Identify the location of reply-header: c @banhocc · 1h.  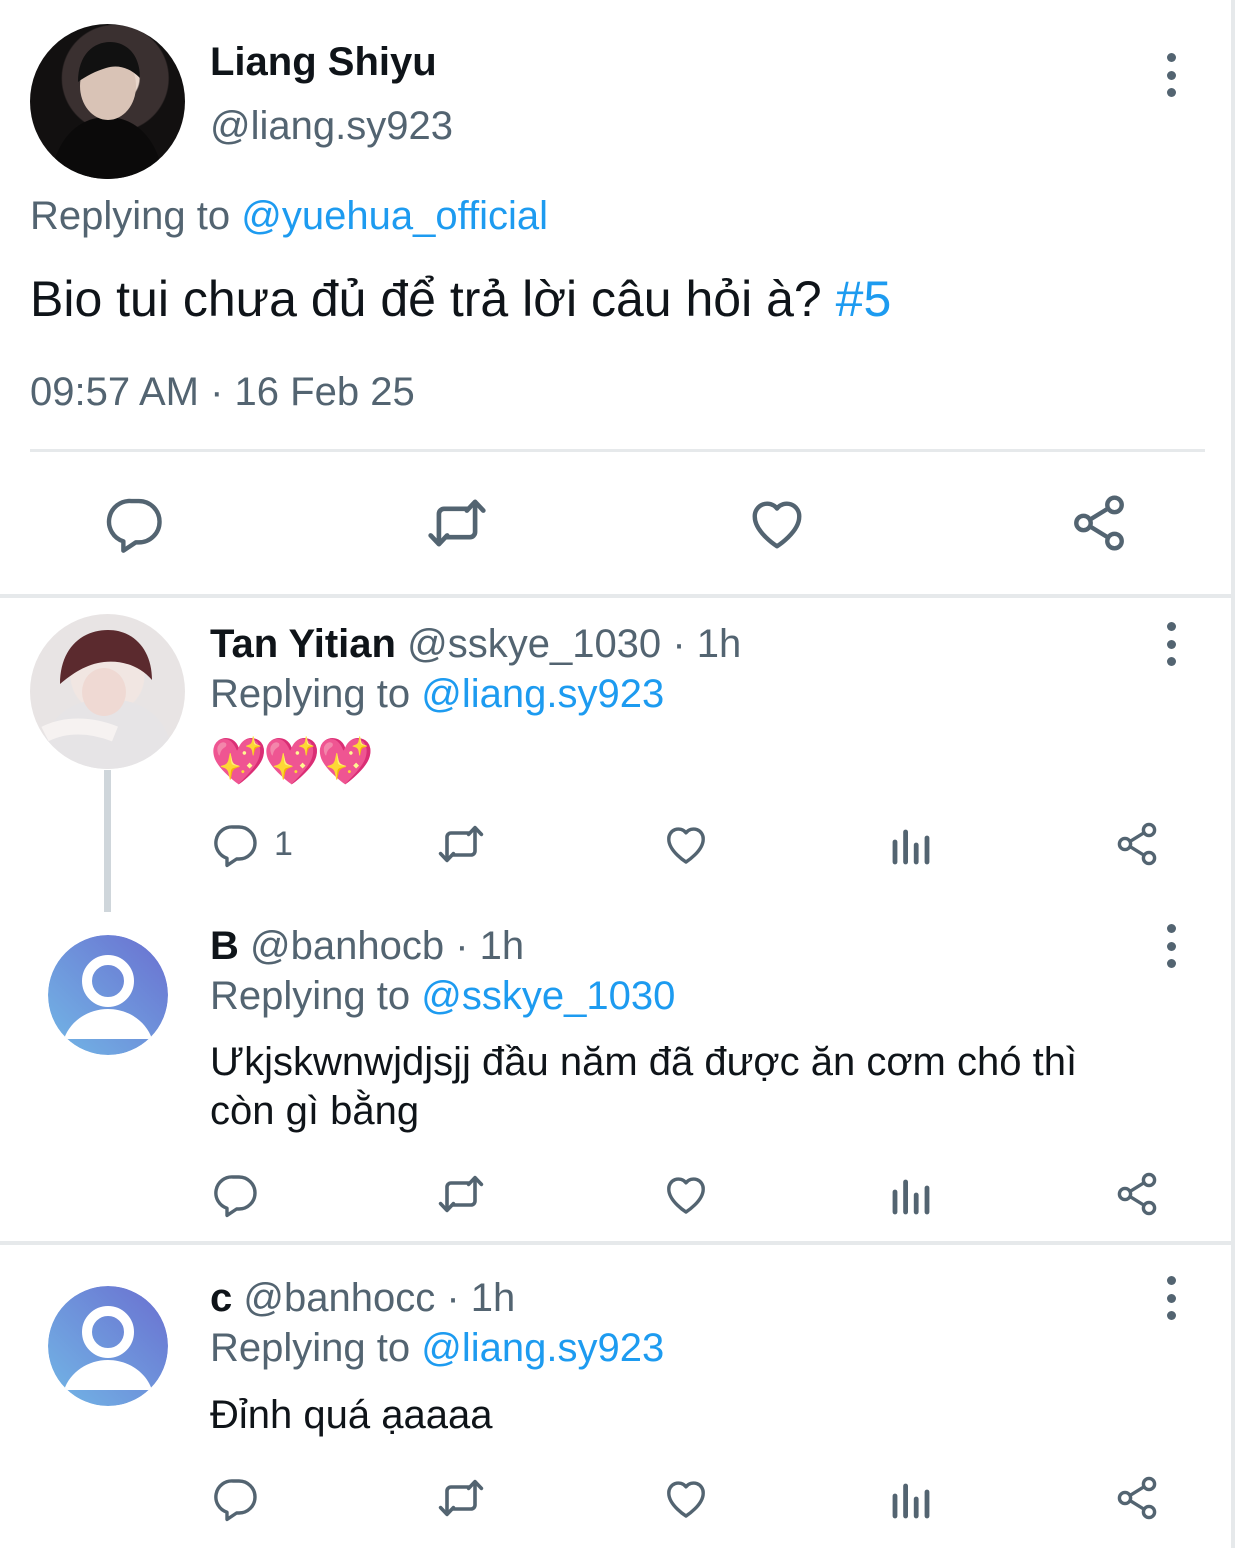
(362, 1298).